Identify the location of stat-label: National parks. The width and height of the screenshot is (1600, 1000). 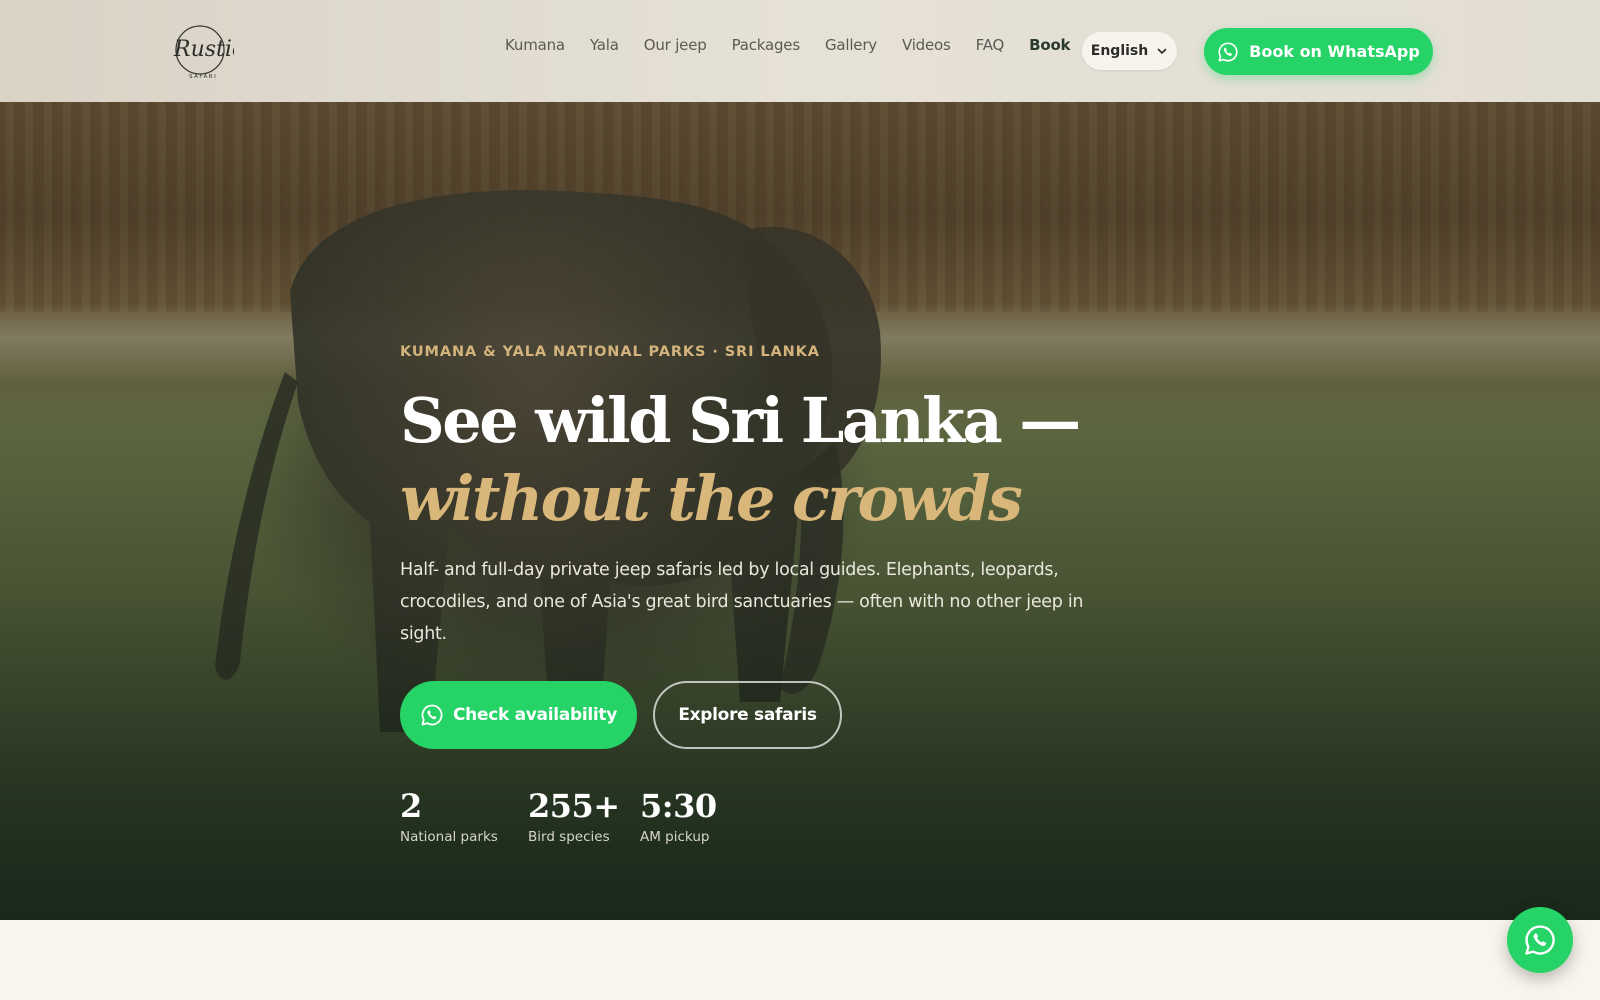
(449, 837).